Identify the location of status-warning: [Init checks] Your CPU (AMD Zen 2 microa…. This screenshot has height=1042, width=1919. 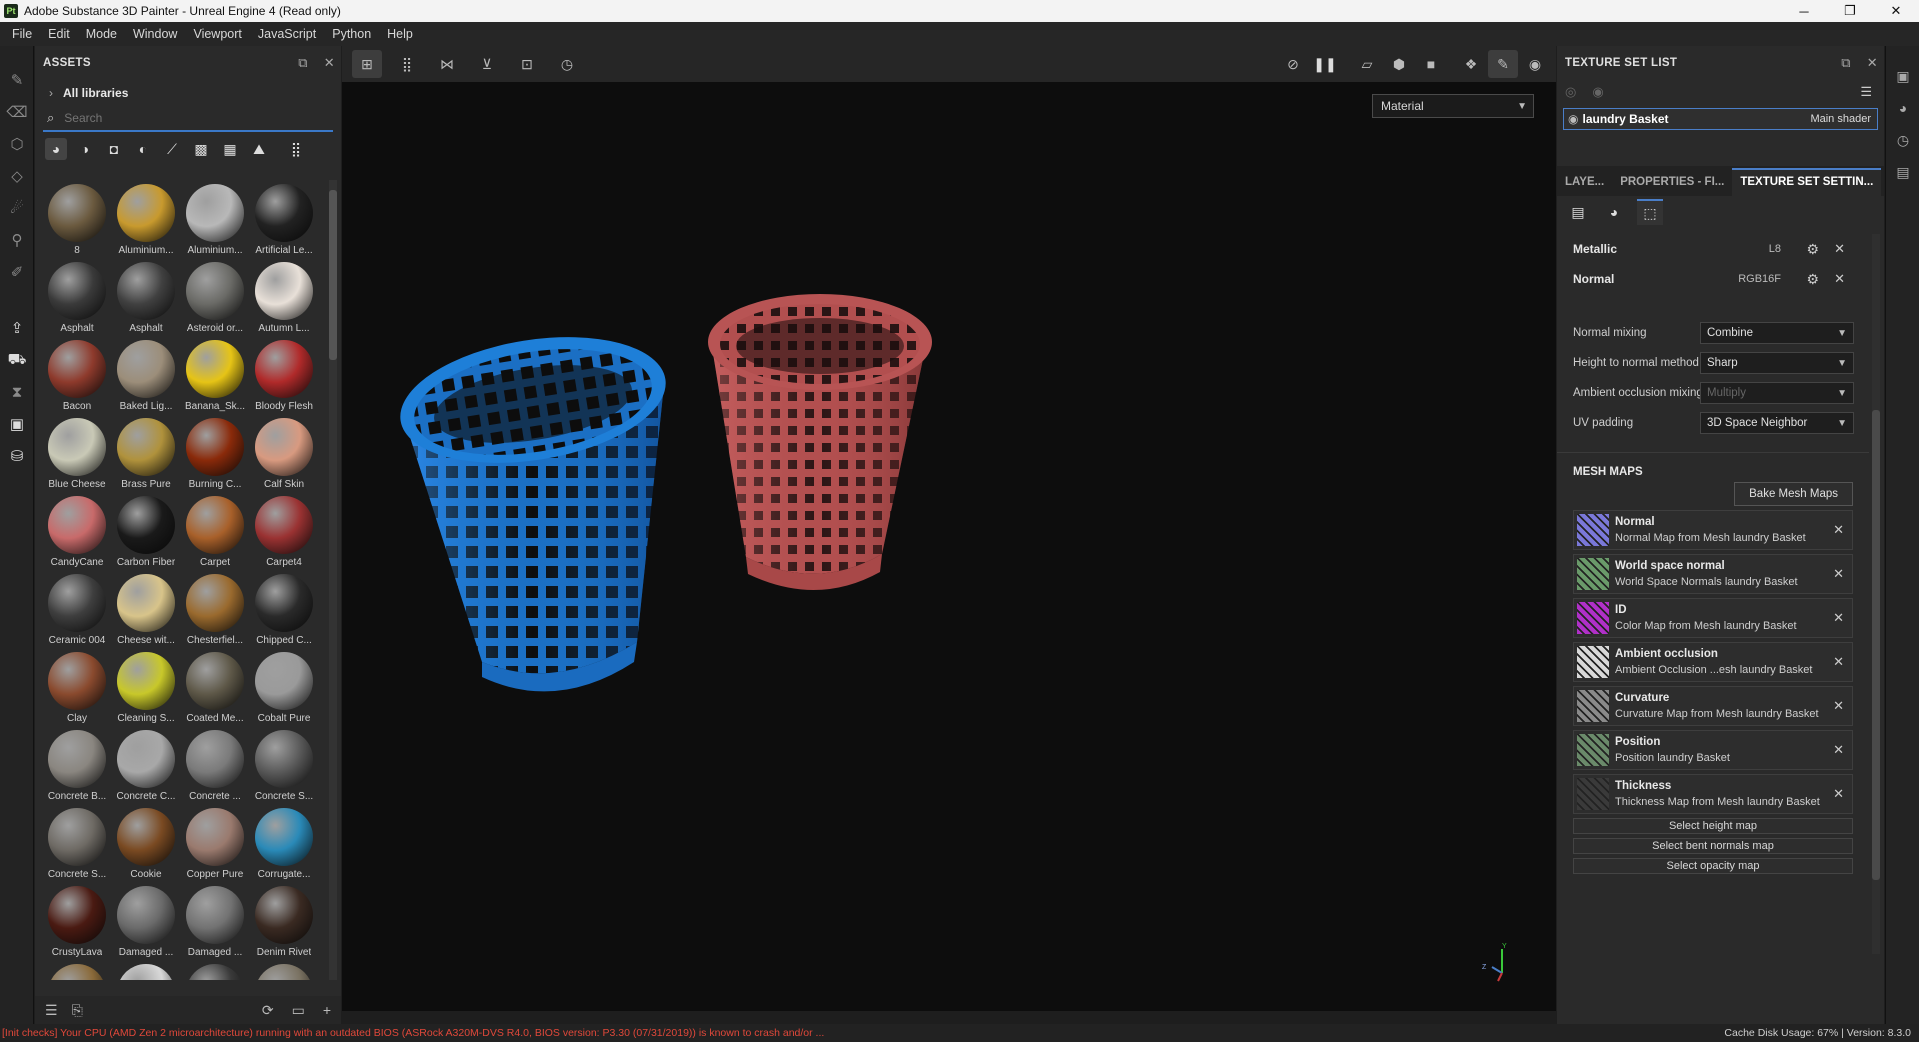
(413, 1033).